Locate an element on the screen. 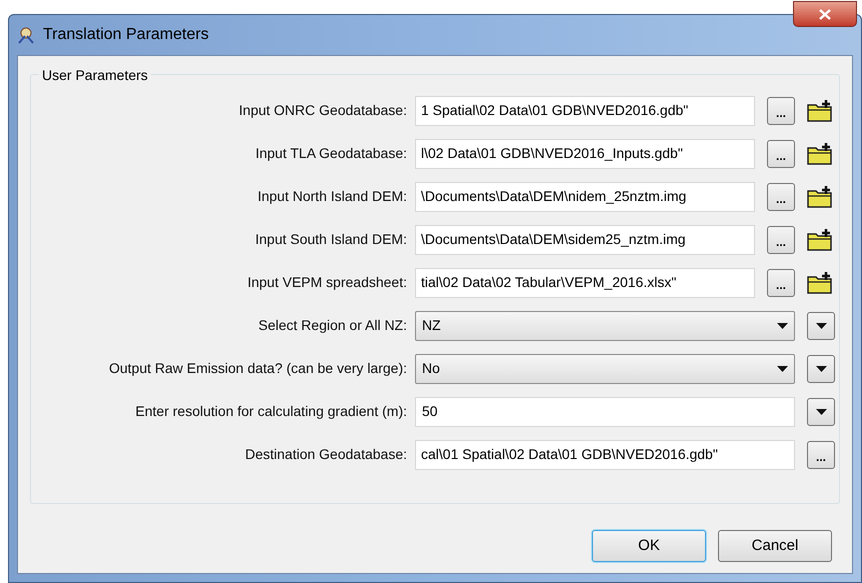  parameter-label: Select Region or All NZ: is located at coordinates (332, 325).